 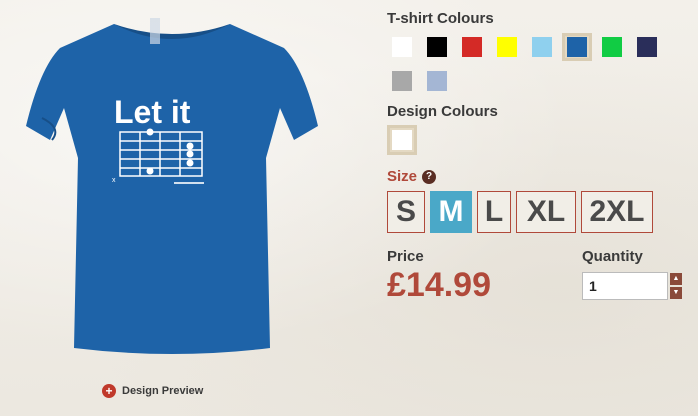 I want to click on tshirt-swatch-black, so click(x=437, y=47).